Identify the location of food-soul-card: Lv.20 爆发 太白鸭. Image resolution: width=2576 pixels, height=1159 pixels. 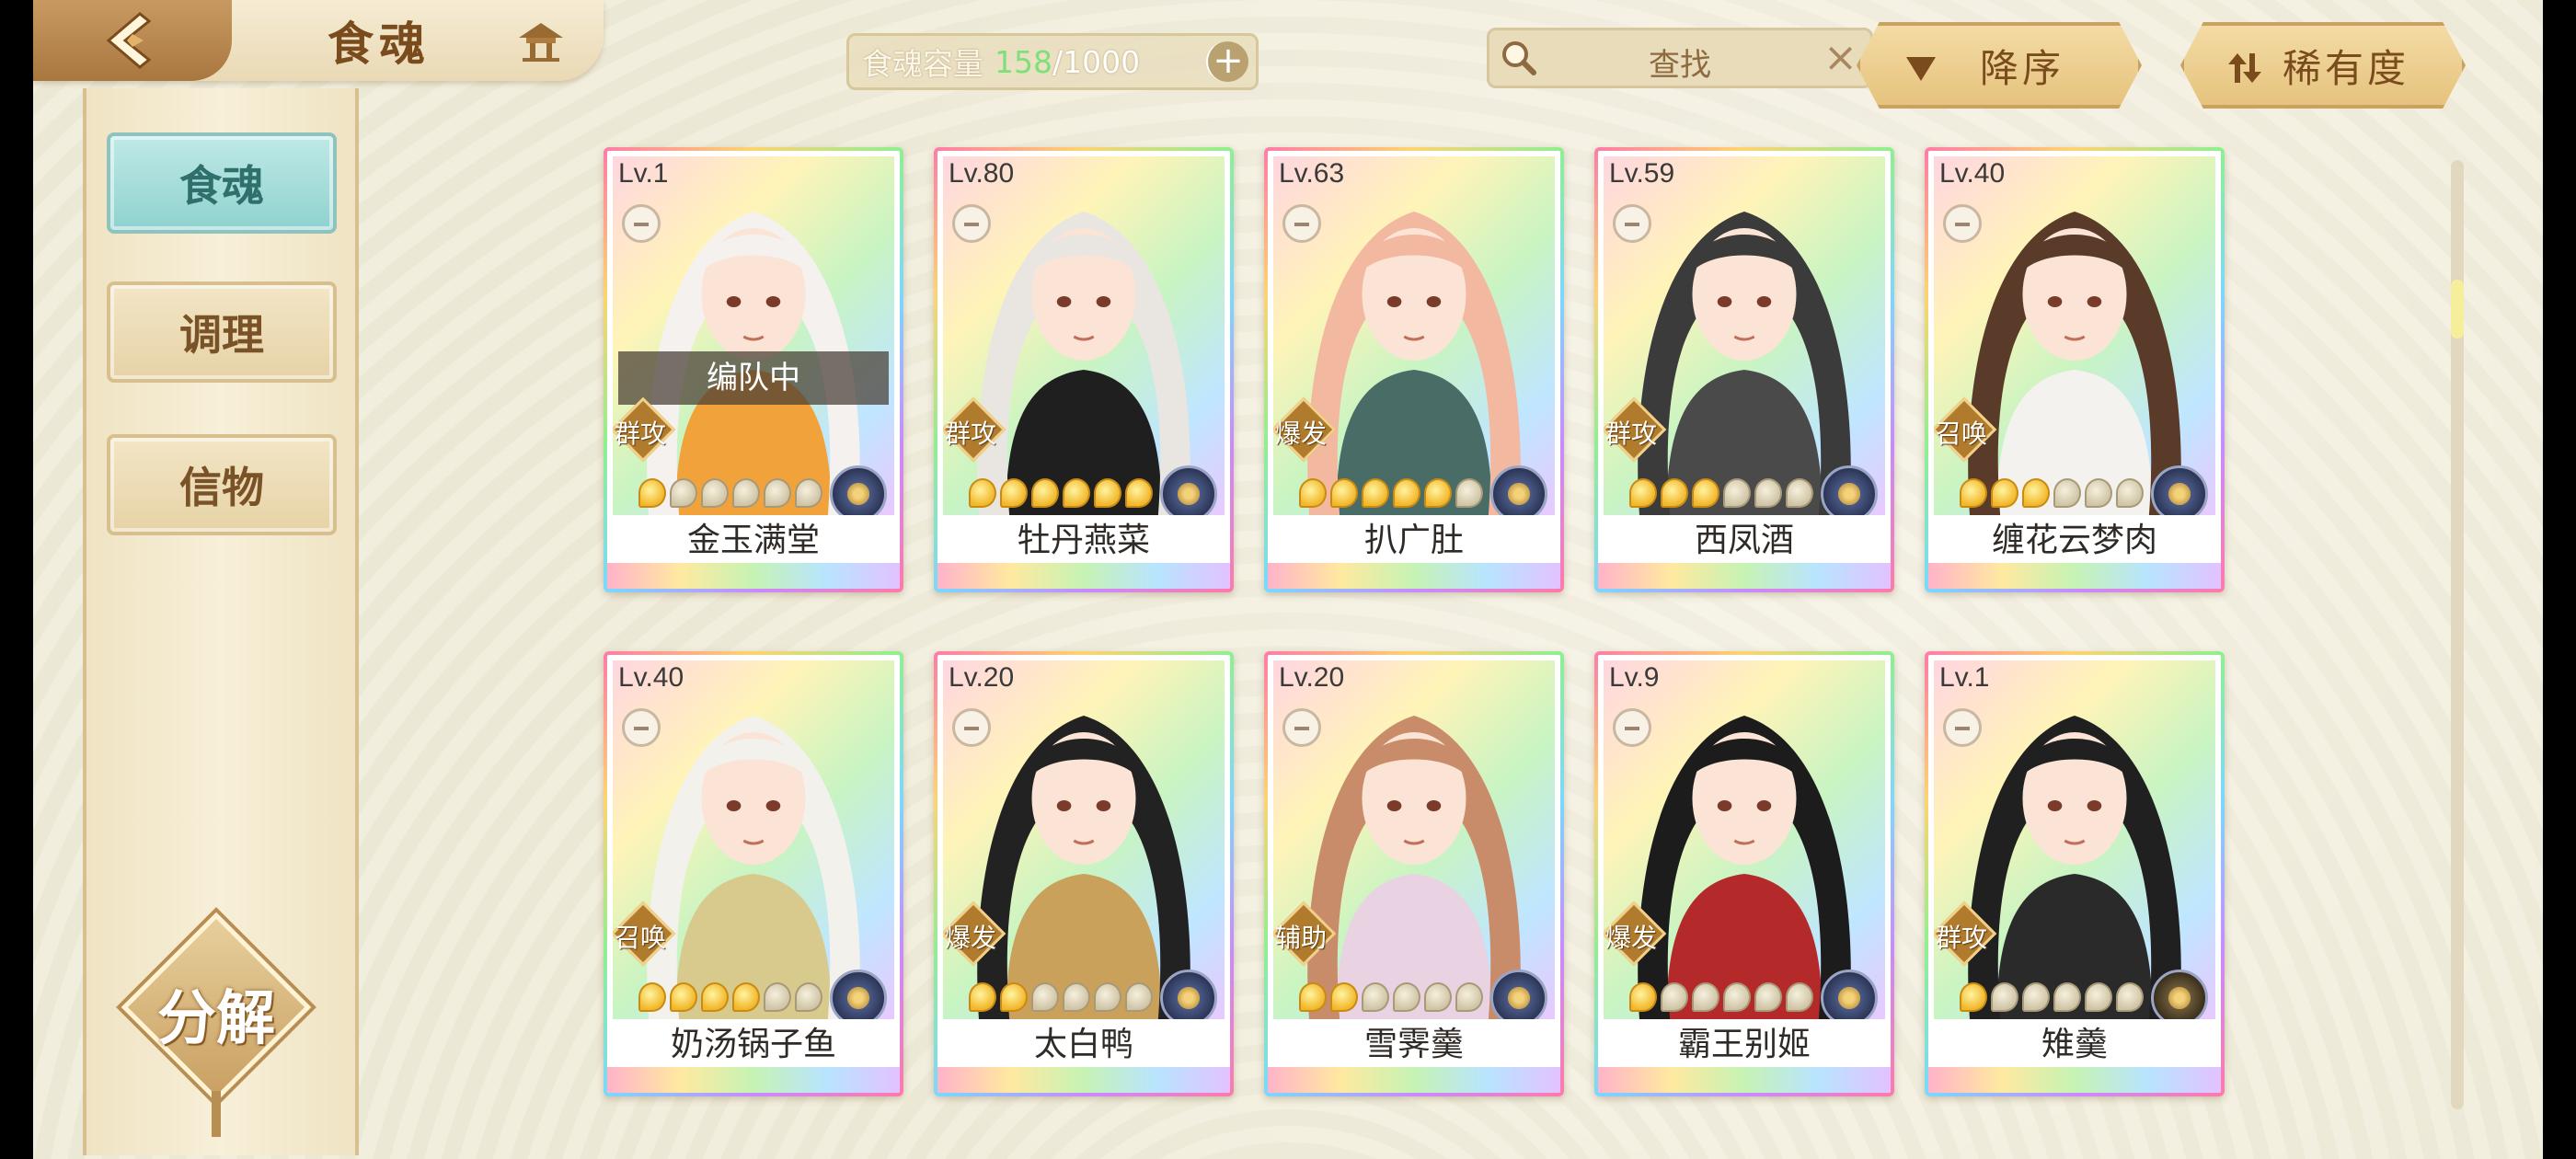
(1084, 873).